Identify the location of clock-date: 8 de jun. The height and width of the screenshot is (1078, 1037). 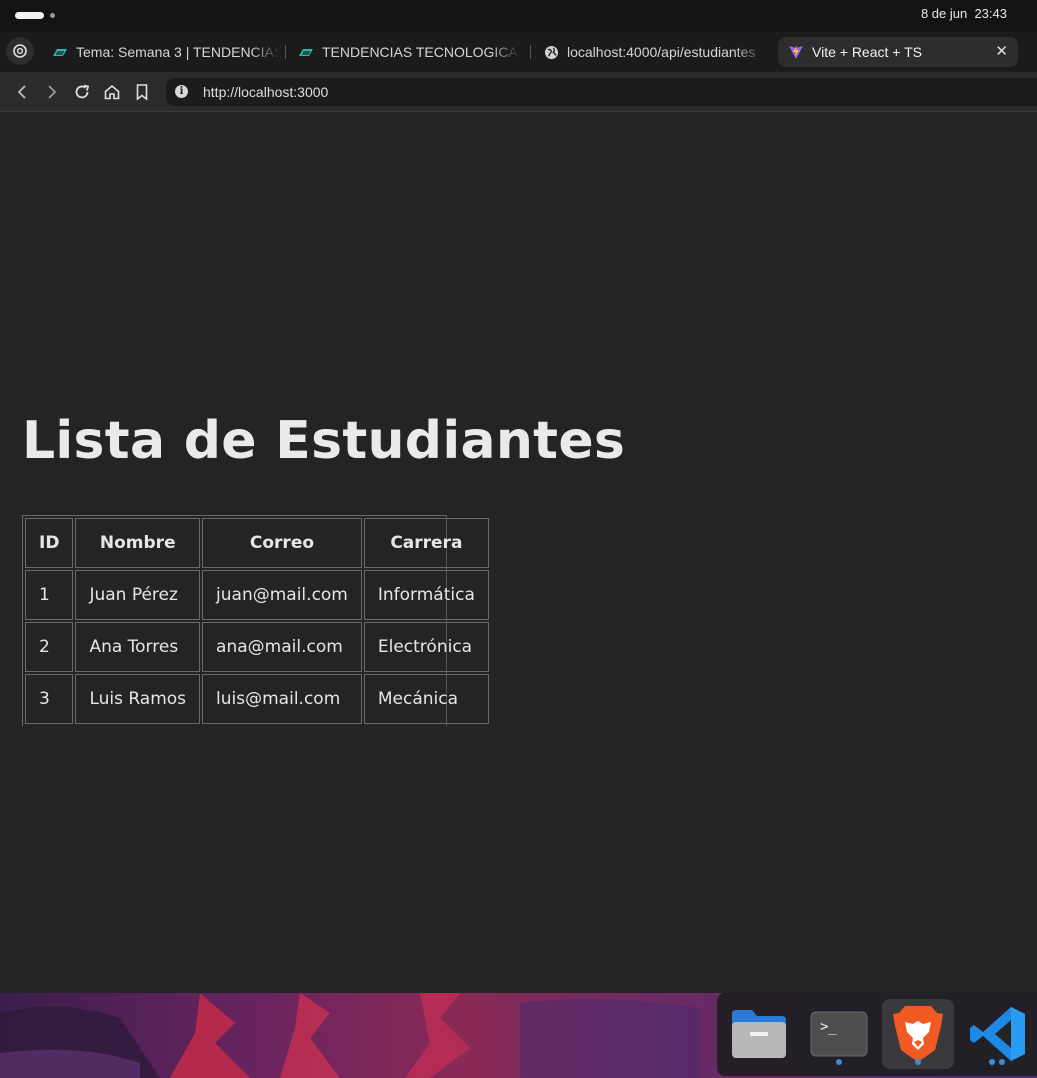
(944, 13).